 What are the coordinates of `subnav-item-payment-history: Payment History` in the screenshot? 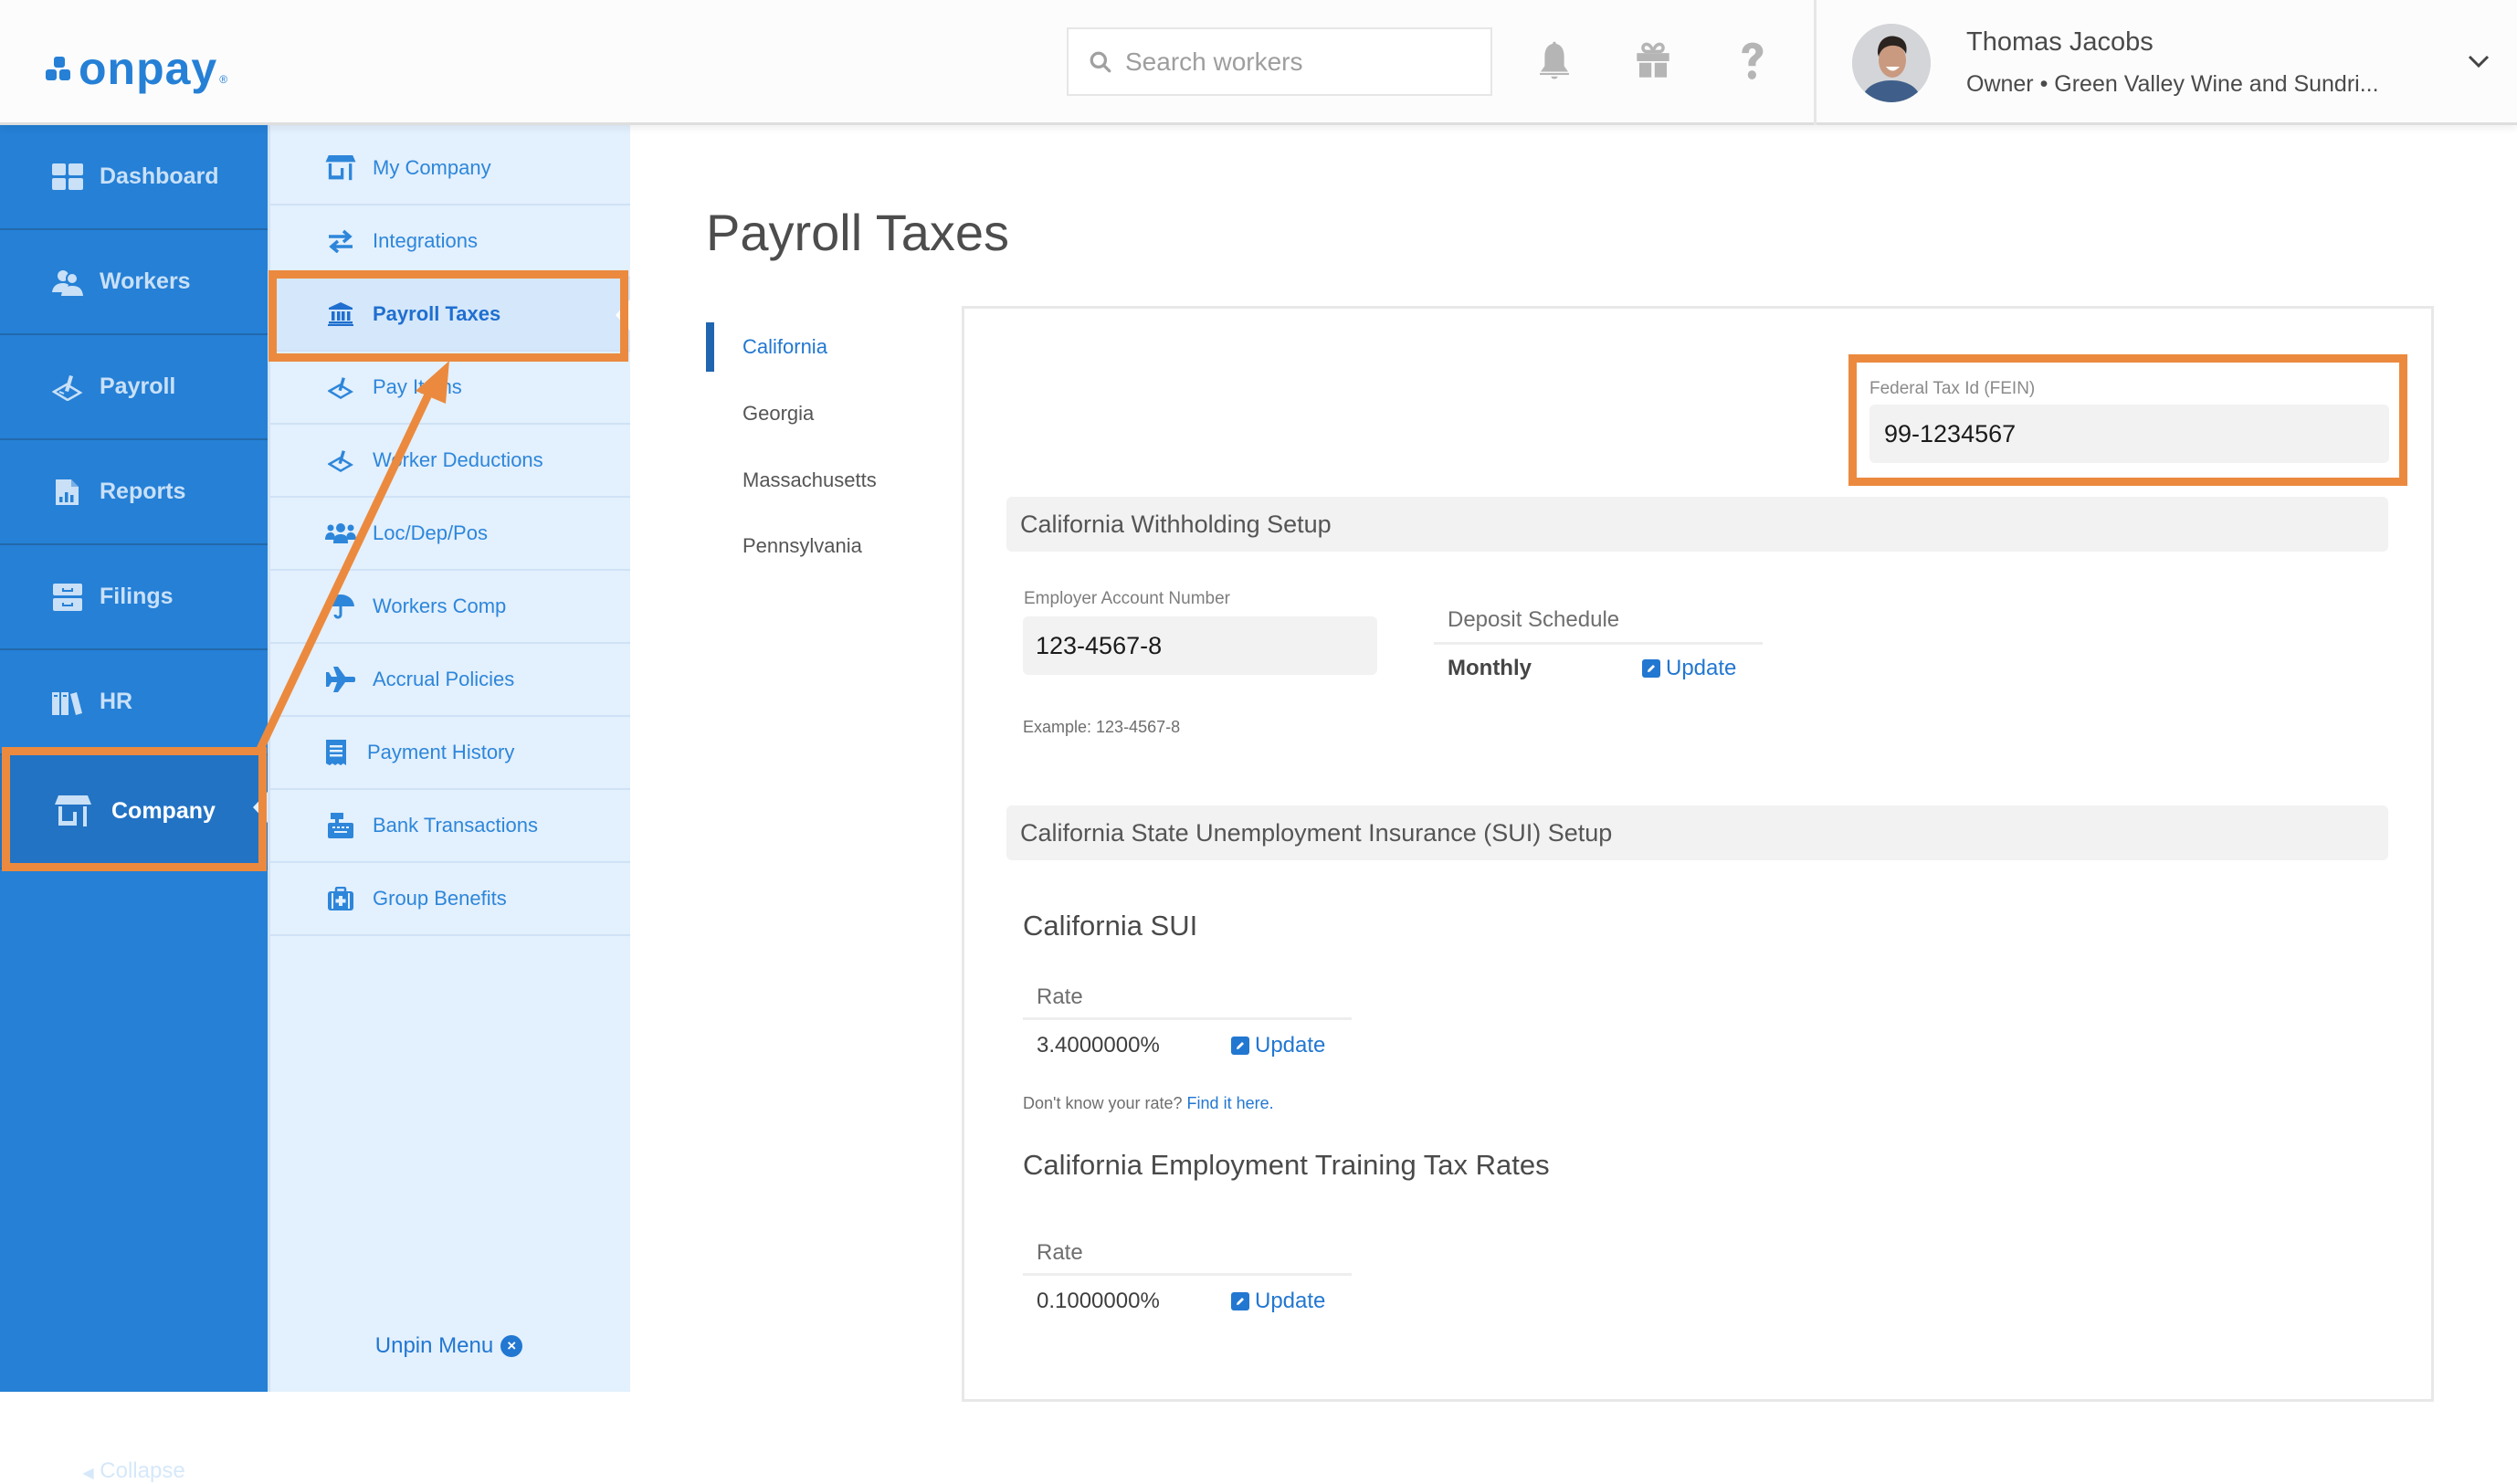 It's located at (450, 753).